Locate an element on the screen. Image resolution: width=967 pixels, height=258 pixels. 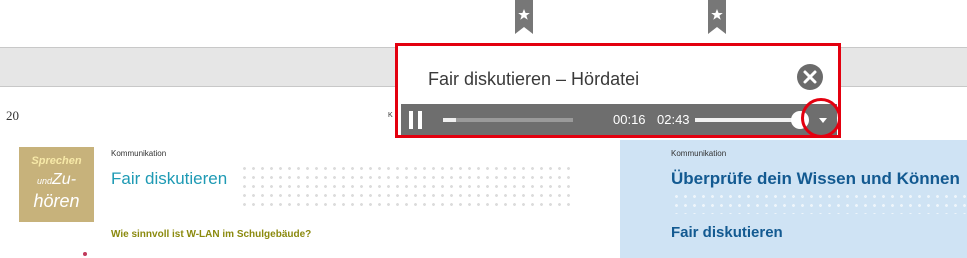
logo-line-2-small: und is located at coordinates (44, 181).